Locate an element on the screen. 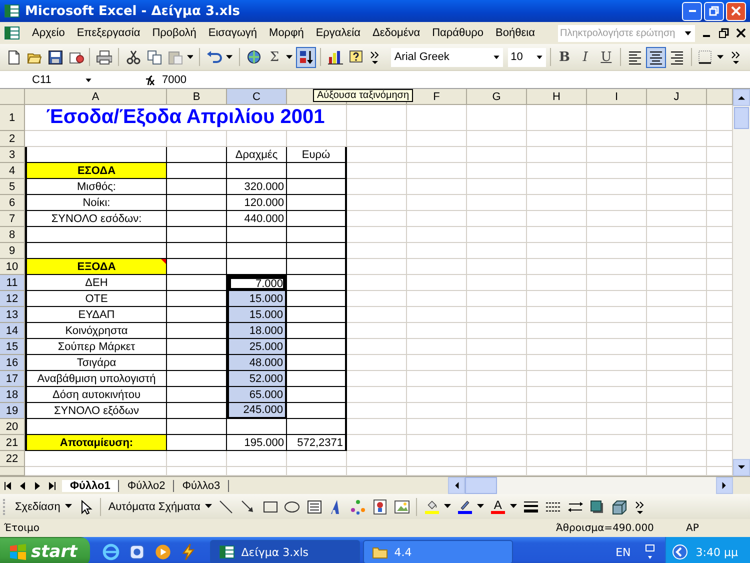  font-color-button: A is located at coordinates (497, 506).